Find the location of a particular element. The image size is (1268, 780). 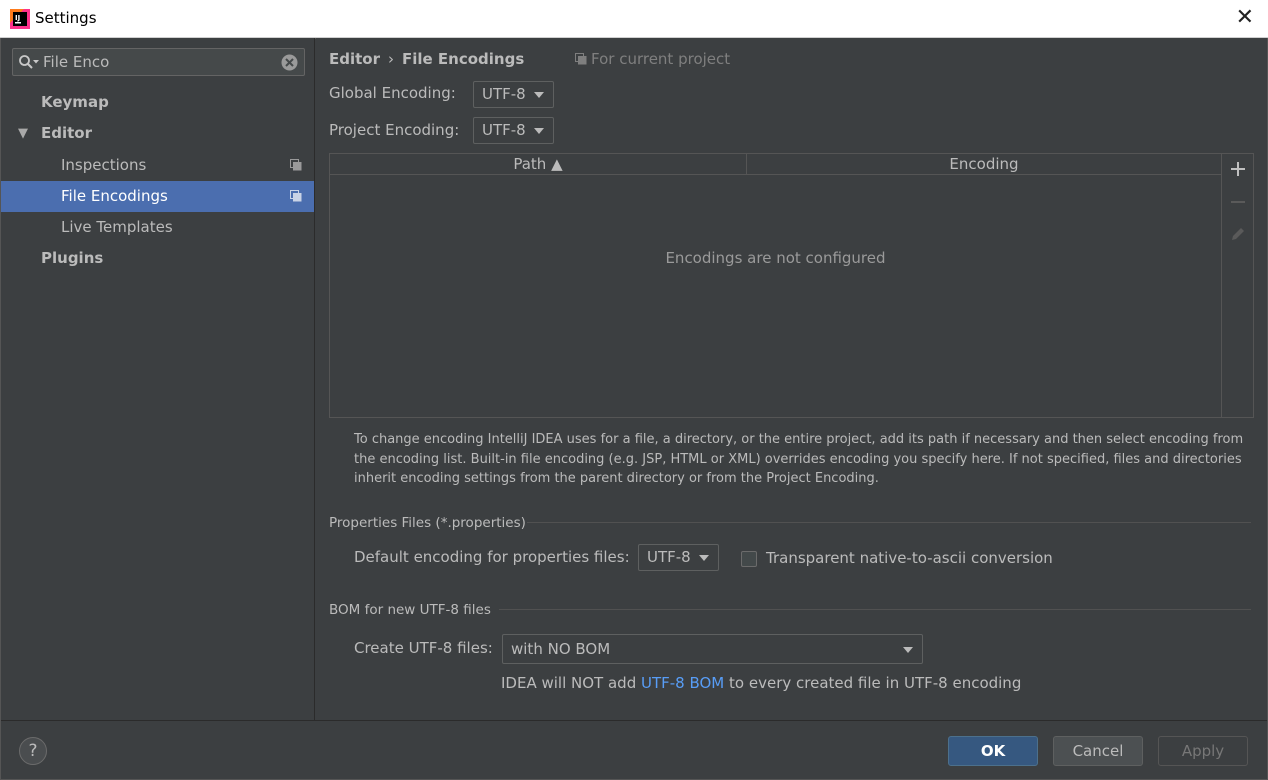

project-encoding-dropdown: UTF-8 is located at coordinates (513, 130).